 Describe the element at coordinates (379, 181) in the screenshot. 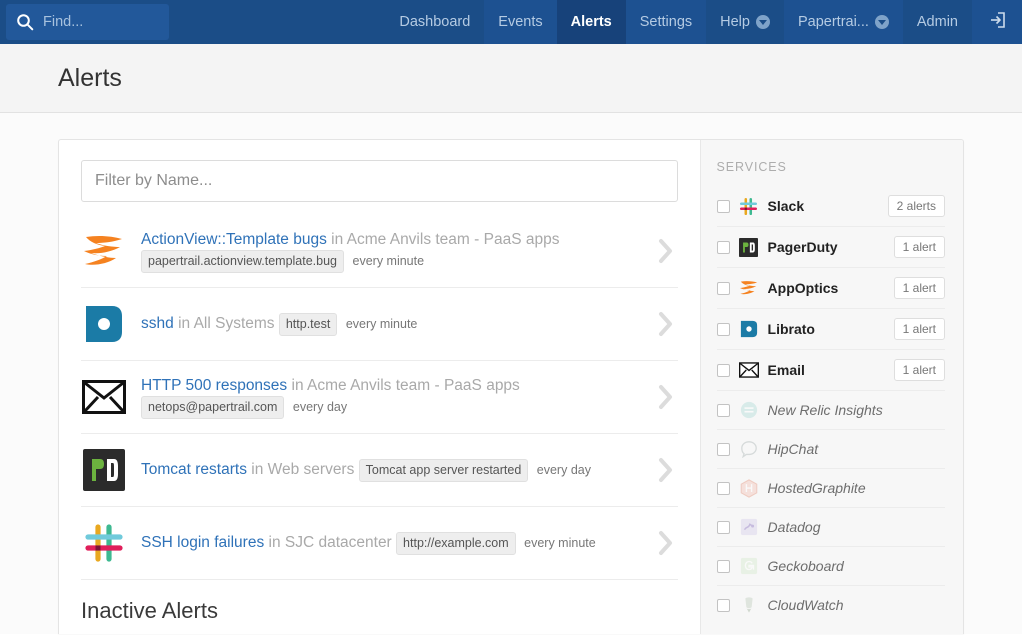

I see `filter-by-name-input` at that location.